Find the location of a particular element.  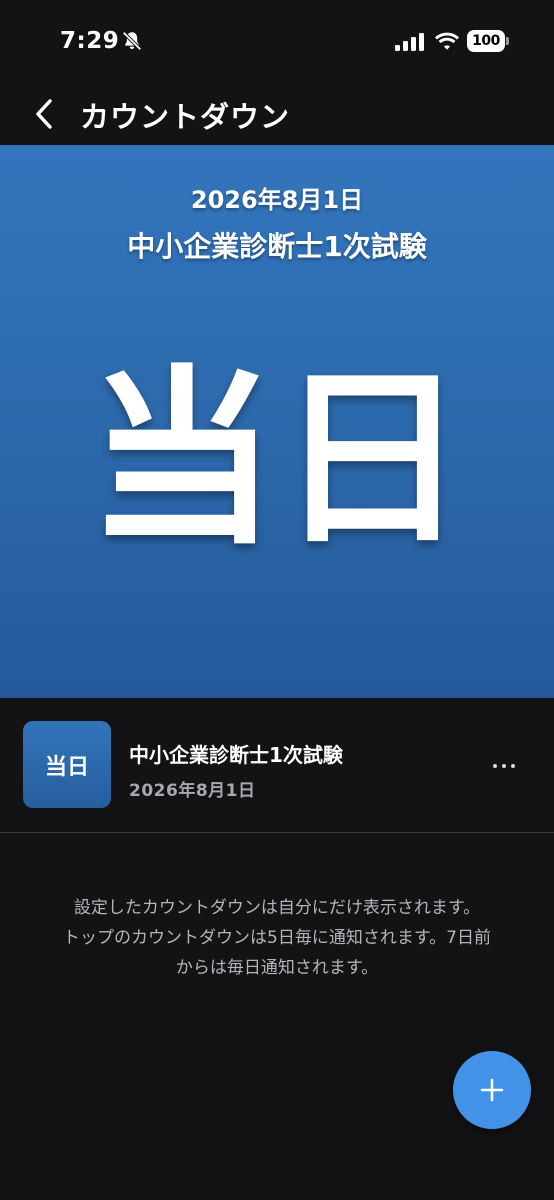

battery-tip is located at coordinates (507, 41).